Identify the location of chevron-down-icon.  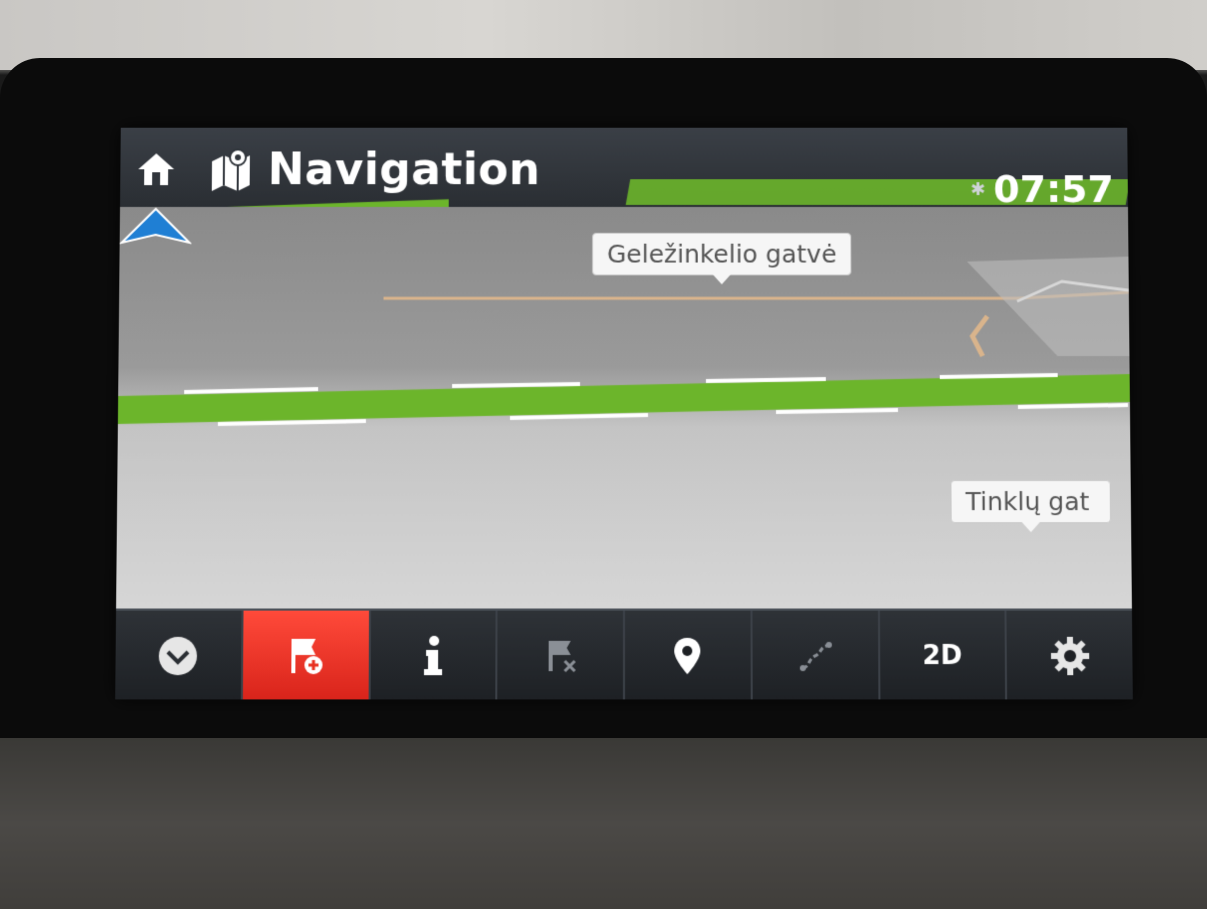
(178, 656).